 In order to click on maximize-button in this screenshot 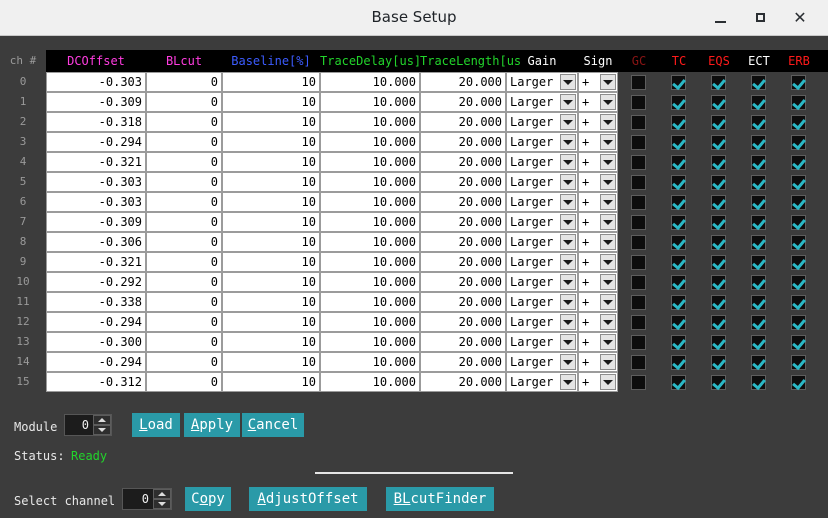, I will do `click(760, 17)`.